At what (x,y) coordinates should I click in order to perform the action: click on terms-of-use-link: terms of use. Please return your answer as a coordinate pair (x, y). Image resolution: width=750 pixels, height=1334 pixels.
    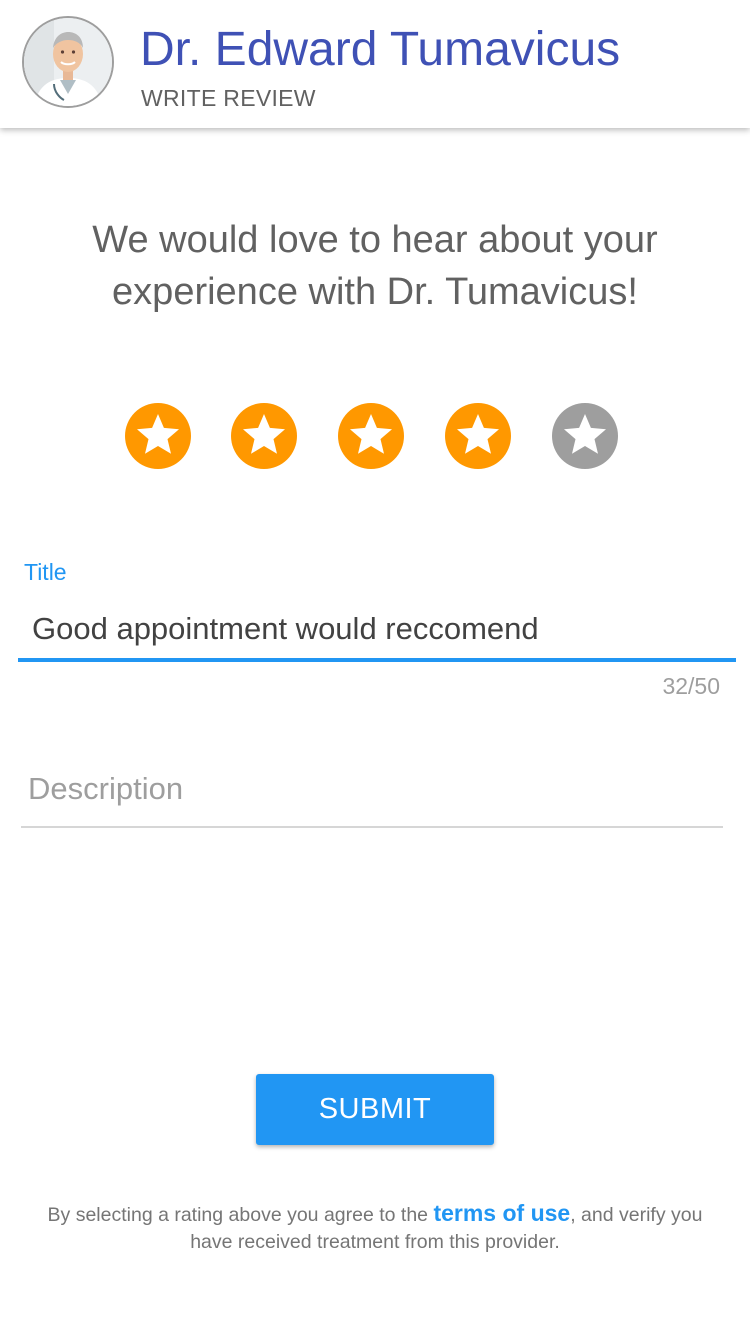
    Looking at the image, I should click on (501, 1213).